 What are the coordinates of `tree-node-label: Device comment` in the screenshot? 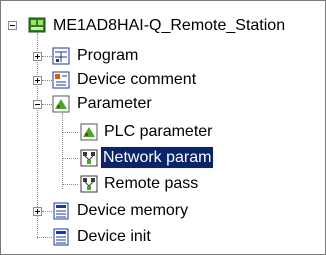 It's located at (137, 79).